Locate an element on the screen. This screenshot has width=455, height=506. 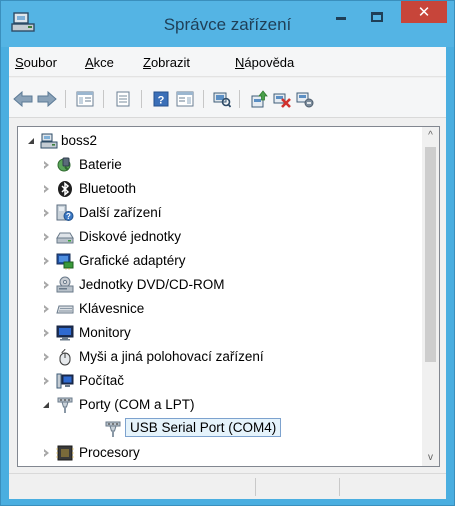
tree-item-label: Jednotky DVD/CD-ROM is located at coordinates (152, 284).